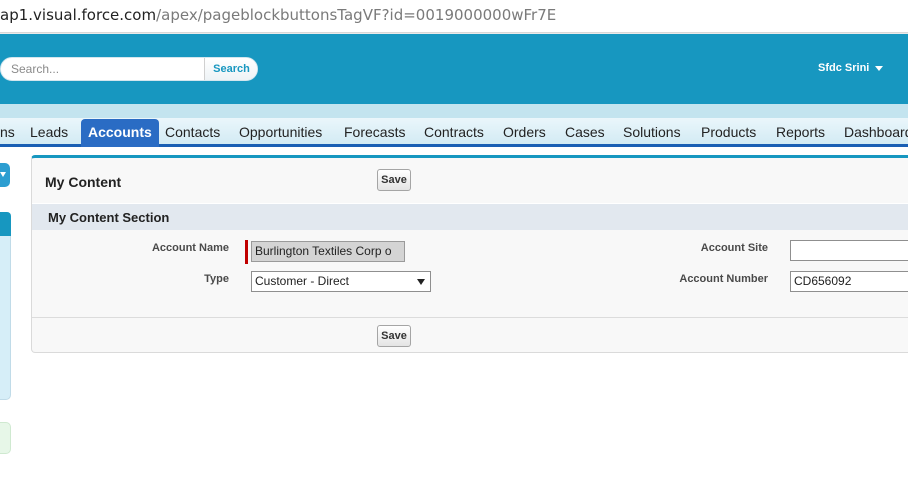 The image size is (908, 477). What do you see at coordinates (823, 281) in the screenshot?
I see `account-number-value: CD656092` at bounding box center [823, 281].